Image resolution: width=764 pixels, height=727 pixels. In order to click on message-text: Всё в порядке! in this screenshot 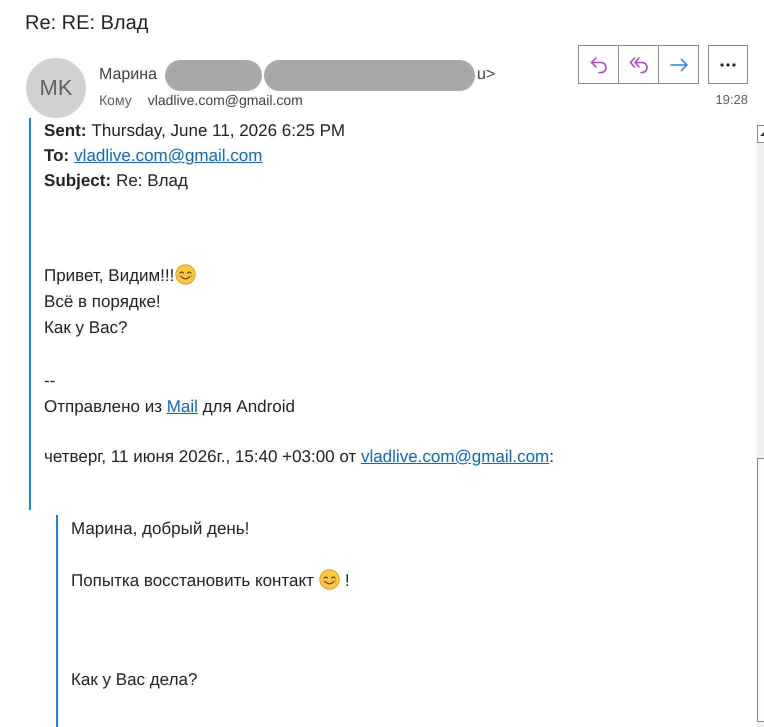, I will do `click(102, 301)`.